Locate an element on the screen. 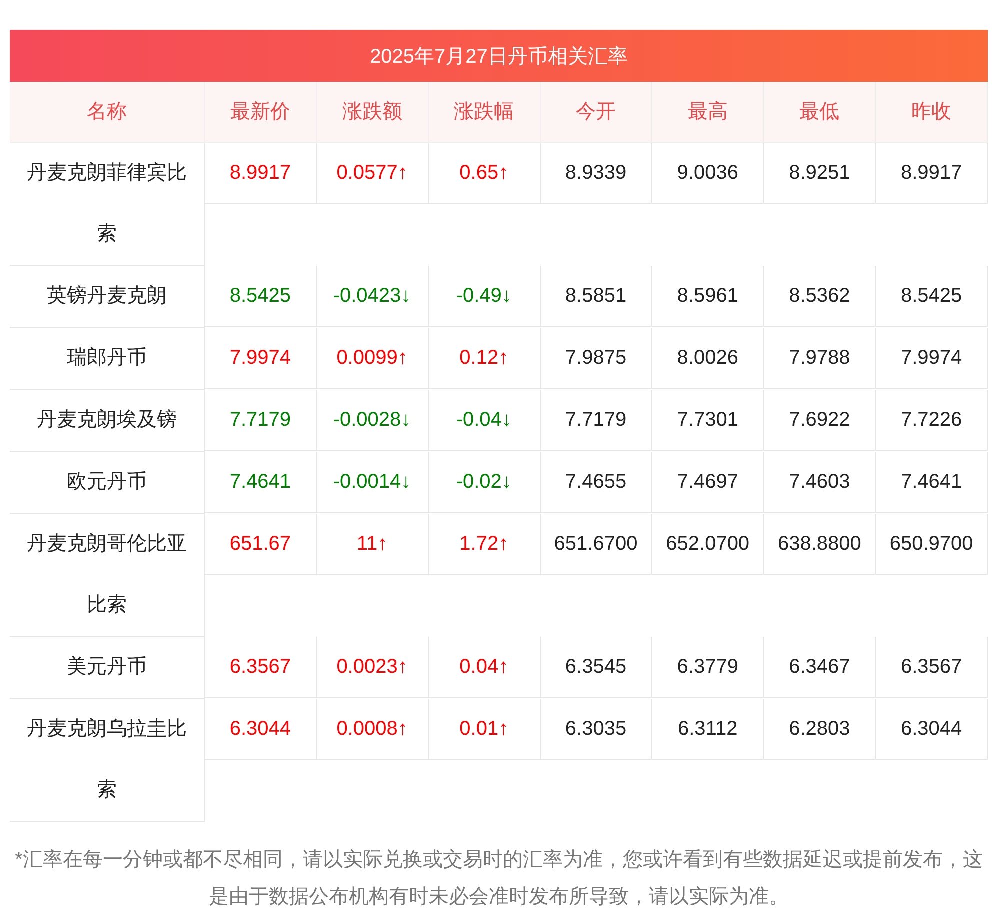 The image size is (1000, 913). table-cell: 11↑ is located at coordinates (372, 544).